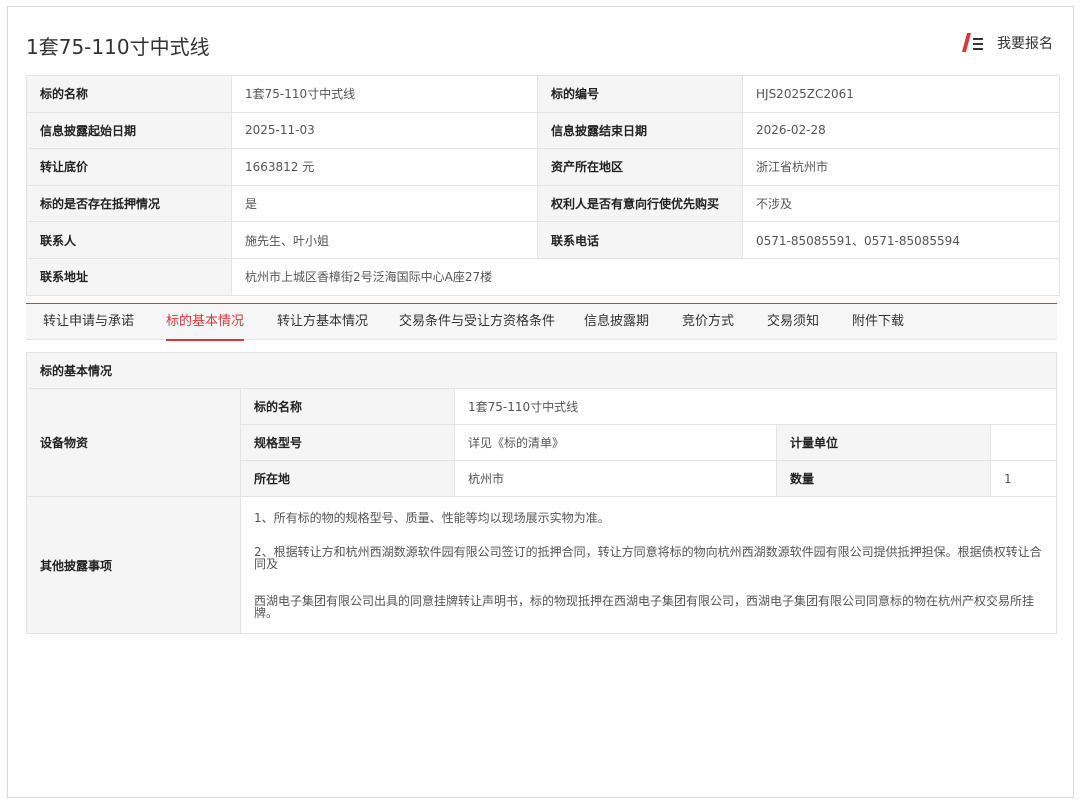  Describe the element at coordinates (901, 130) in the screenshot. I see `info-value: 2026-02-28` at that location.